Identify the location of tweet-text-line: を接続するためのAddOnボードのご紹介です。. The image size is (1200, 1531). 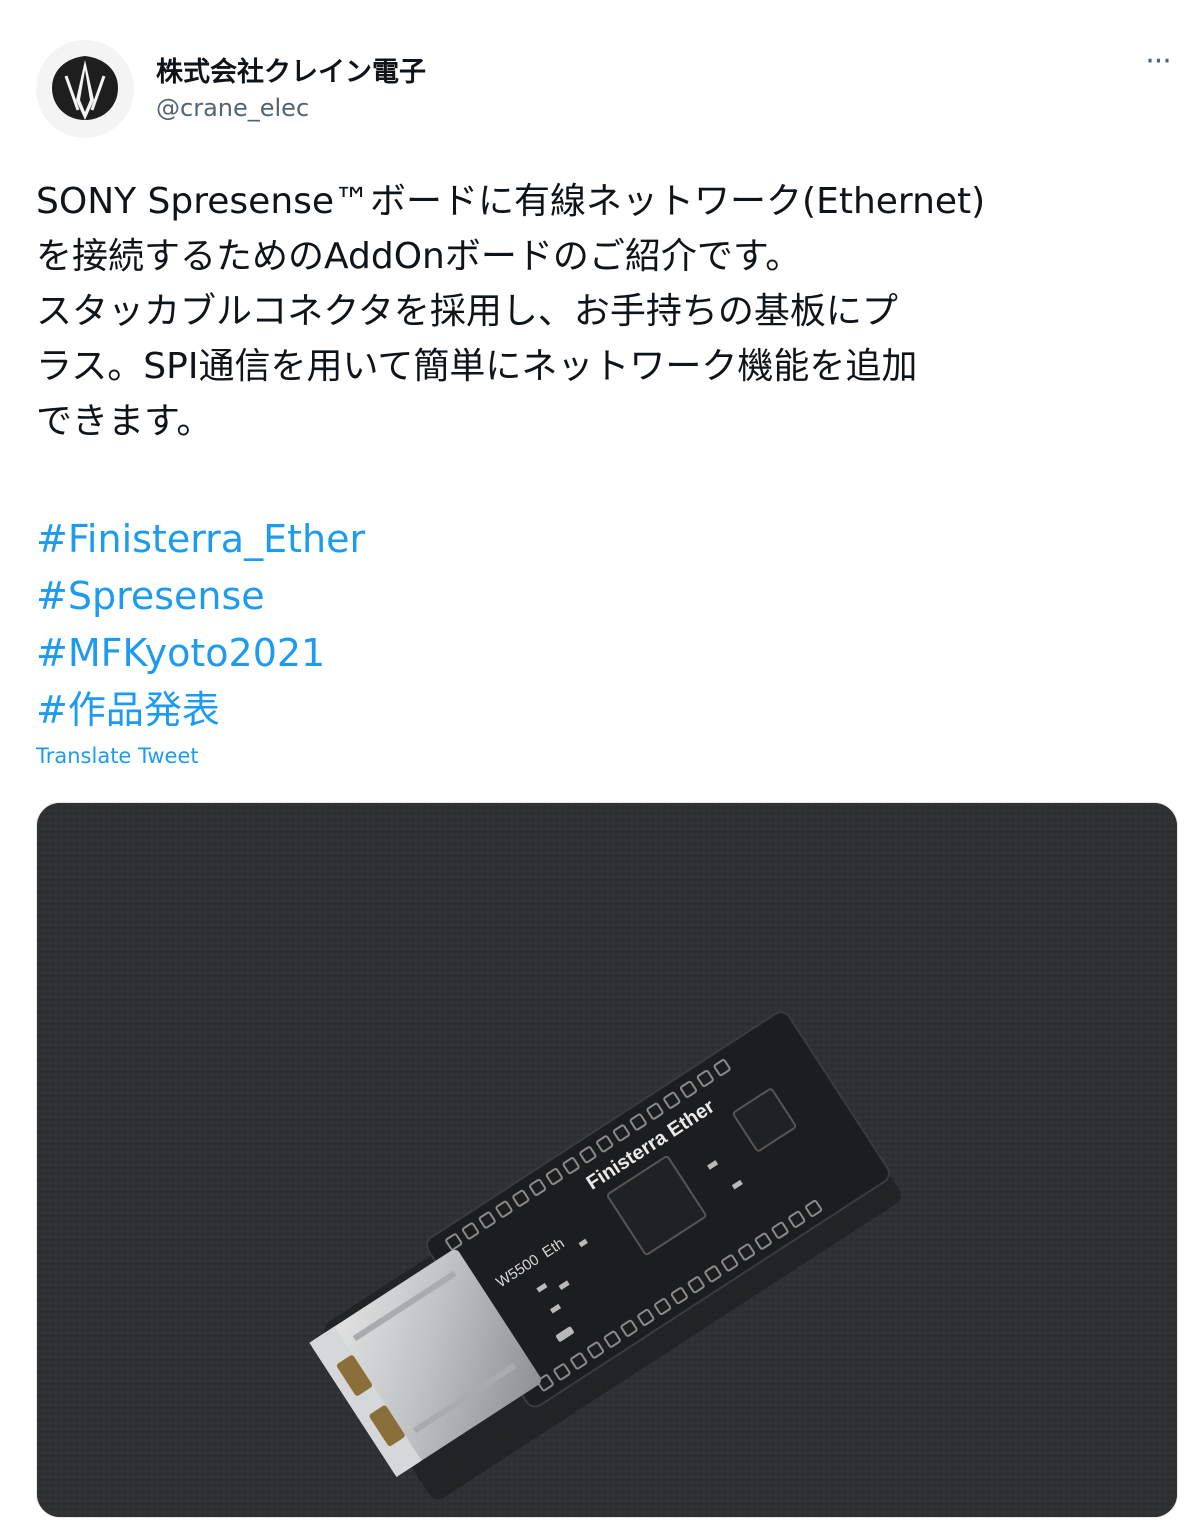
(419, 256).